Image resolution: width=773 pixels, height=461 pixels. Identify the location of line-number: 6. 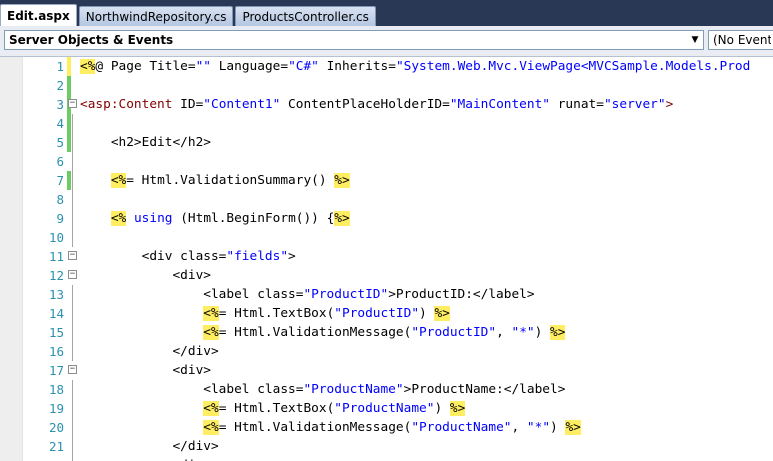
(60, 161).